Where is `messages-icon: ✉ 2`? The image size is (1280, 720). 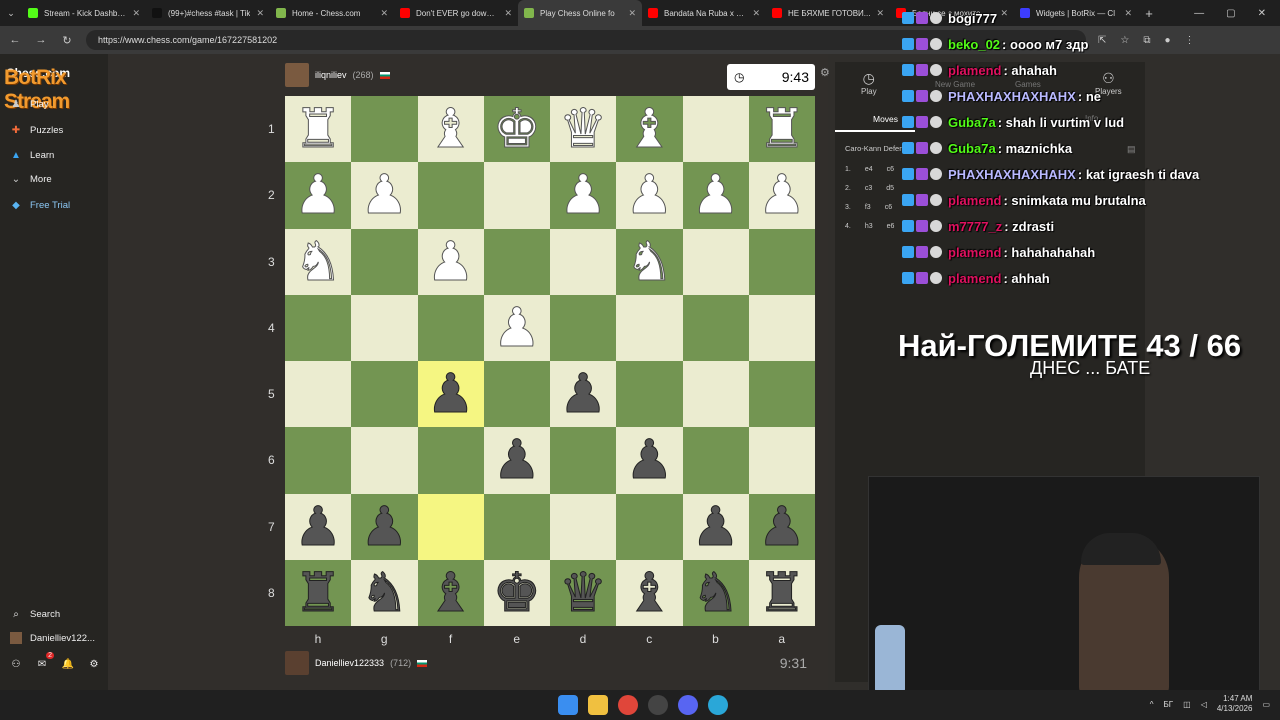 messages-icon: ✉ 2 is located at coordinates (45, 661).